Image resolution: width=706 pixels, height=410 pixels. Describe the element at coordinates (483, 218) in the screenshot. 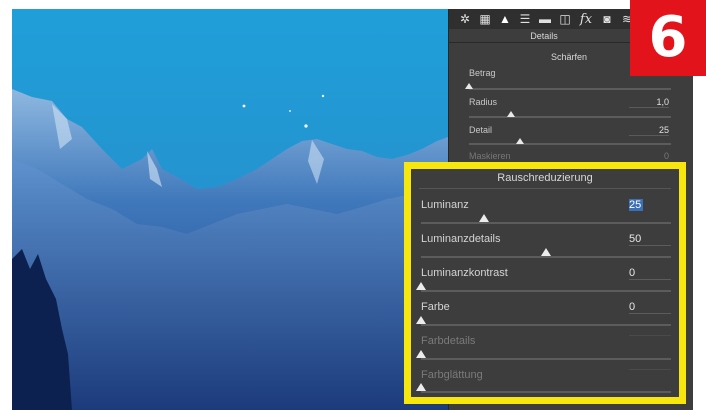

I see `luminance-thumb` at that location.